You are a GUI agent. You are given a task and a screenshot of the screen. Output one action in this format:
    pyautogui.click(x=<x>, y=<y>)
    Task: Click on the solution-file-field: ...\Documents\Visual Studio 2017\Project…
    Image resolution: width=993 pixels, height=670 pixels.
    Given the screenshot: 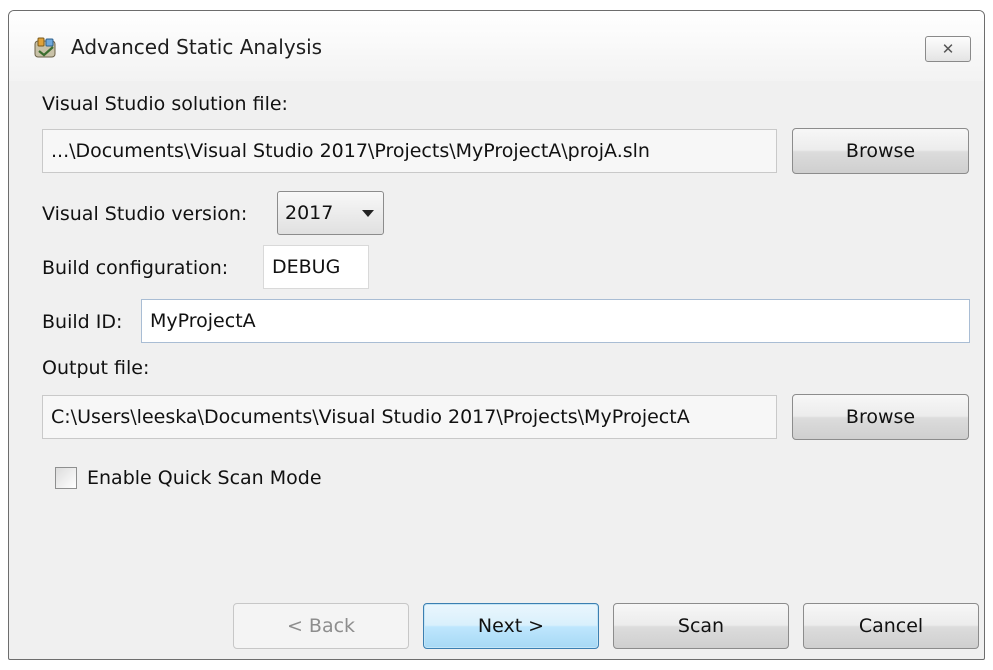 What is the action you would take?
    pyautogui.click(x=409, y=151)
    